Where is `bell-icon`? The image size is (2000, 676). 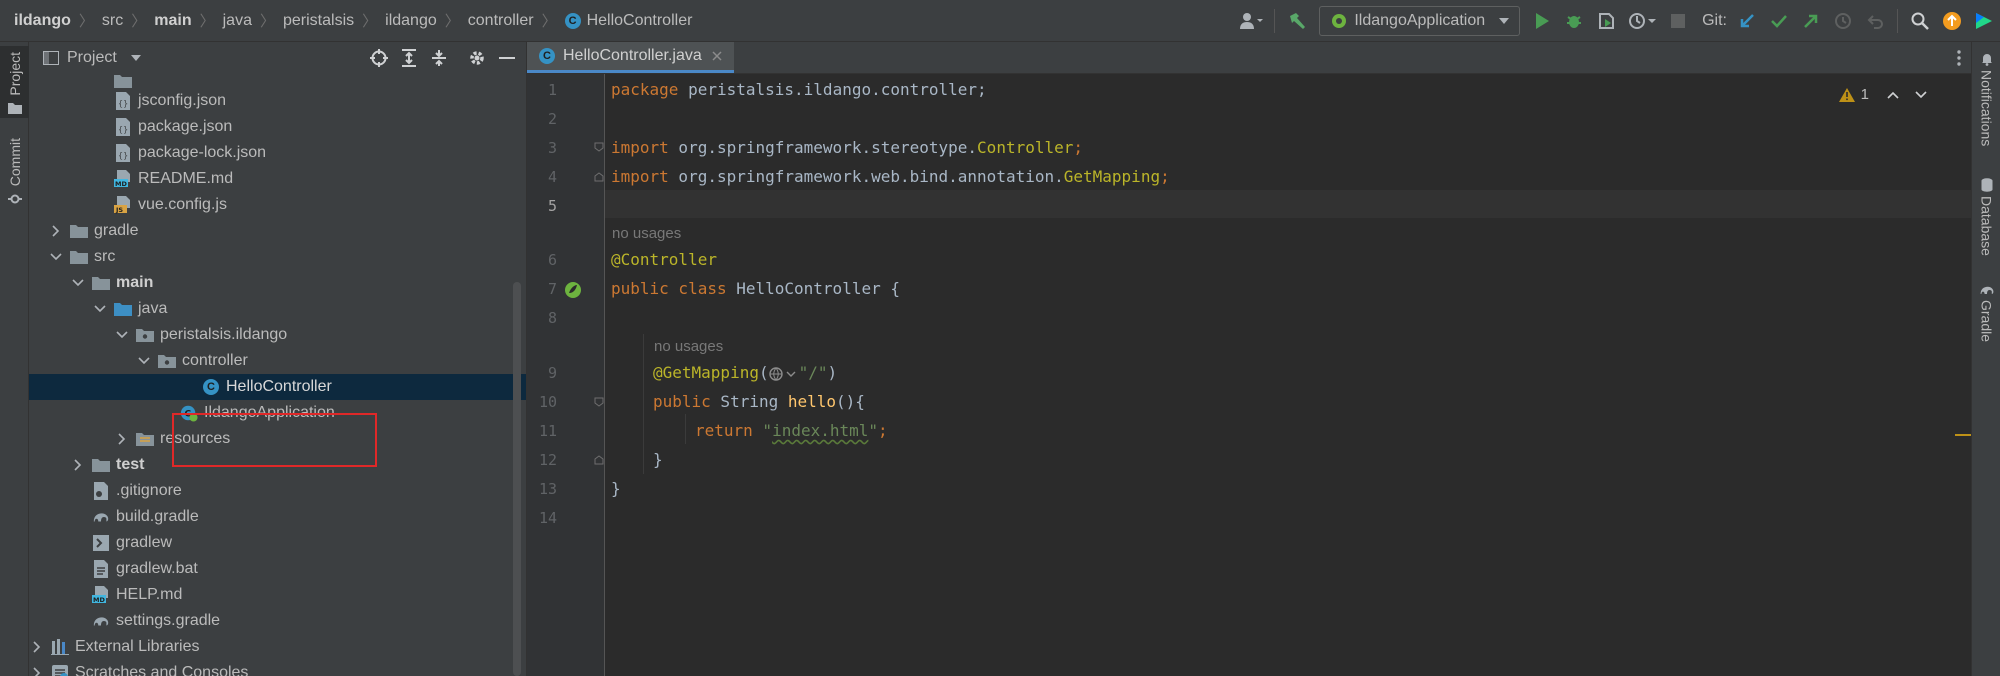
bell-icon is located at coordinates (1986, 60).